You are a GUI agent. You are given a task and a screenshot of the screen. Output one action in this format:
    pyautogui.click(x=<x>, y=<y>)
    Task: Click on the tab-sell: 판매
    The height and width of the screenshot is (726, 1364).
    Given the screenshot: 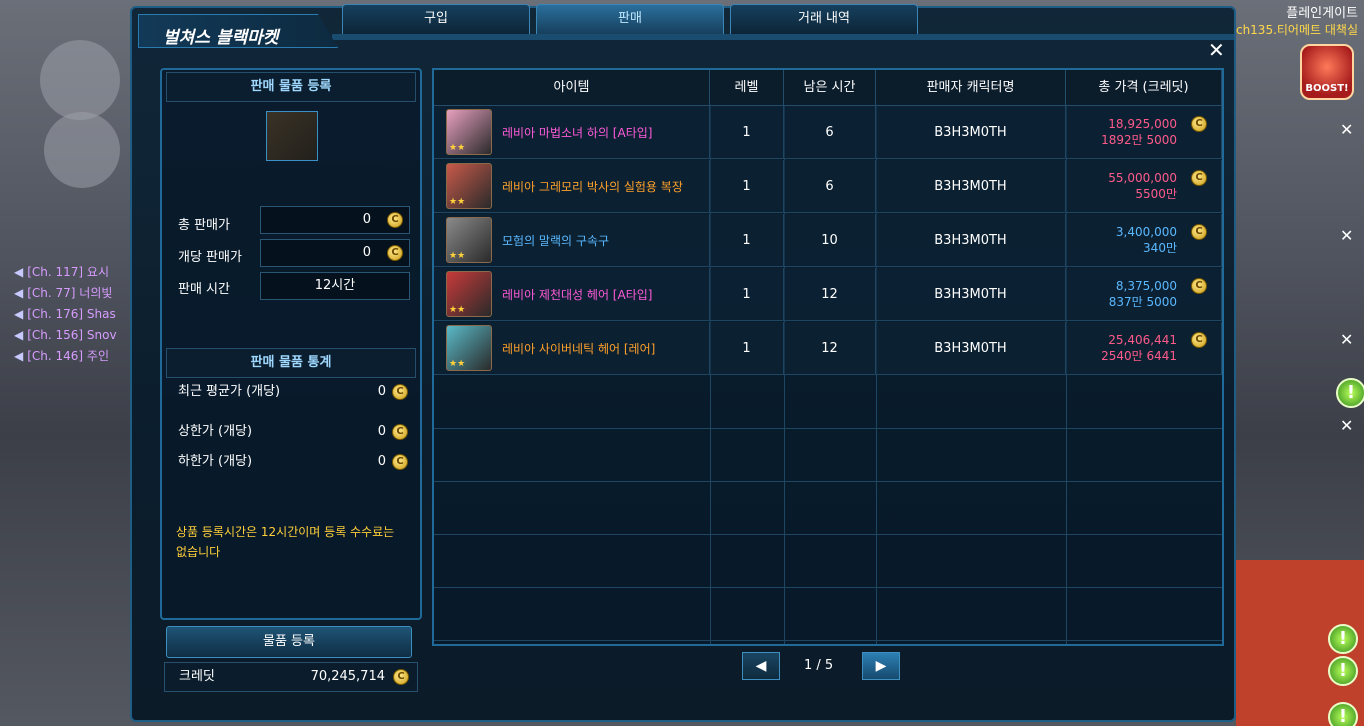 What is the action you would take?
    pyautogui.click(x=630, y=19)
    